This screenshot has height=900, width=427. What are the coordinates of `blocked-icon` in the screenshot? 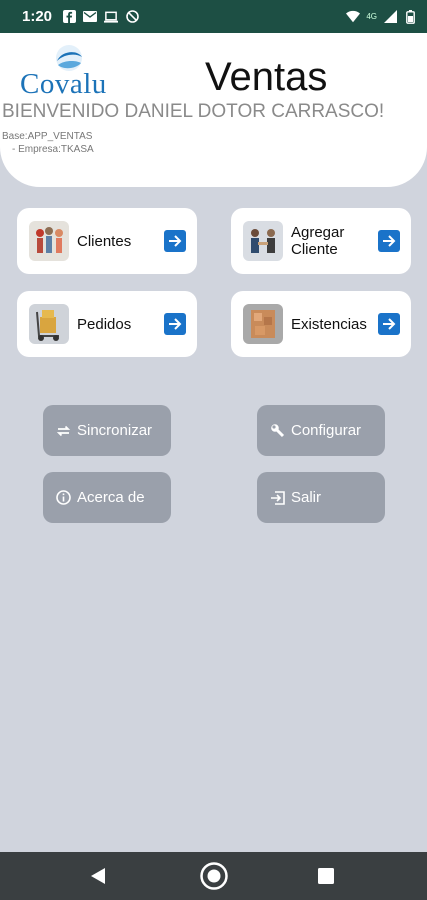 It's located at (132, 17).